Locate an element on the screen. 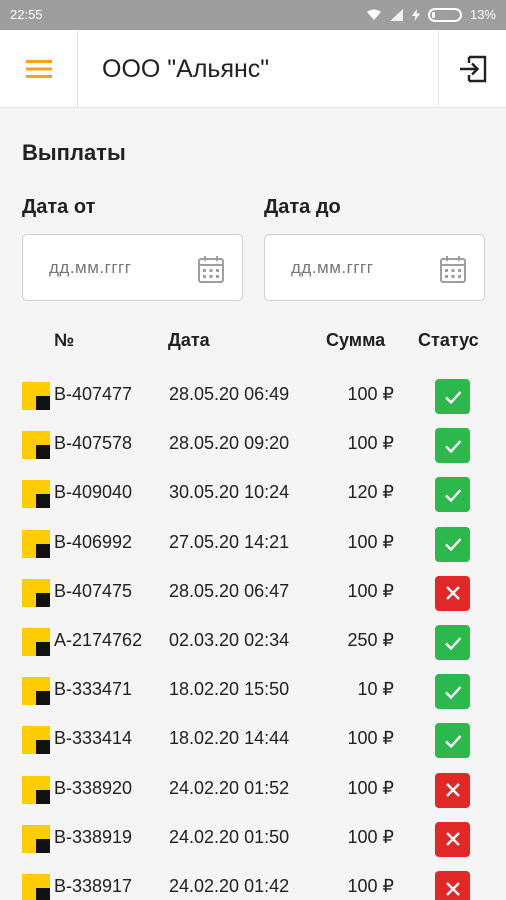 The height and width of the screenshot is (900, 506). hamburger-menu-icon is located at coordinates (38, 69).